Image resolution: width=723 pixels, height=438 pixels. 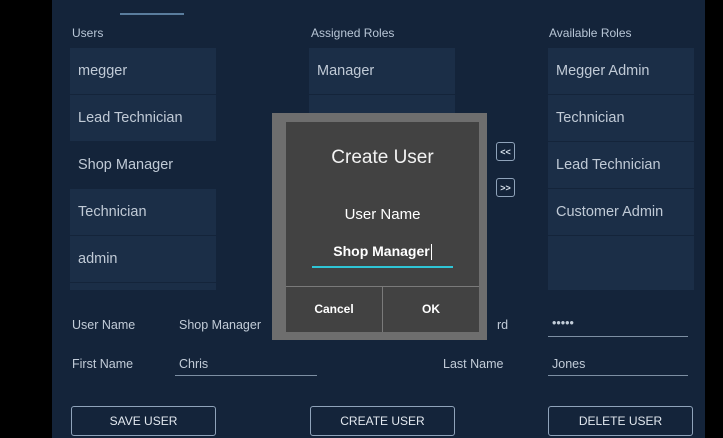 I want to click on dialog-user-name-input: Shop Manager, so click(x=382, y=252).